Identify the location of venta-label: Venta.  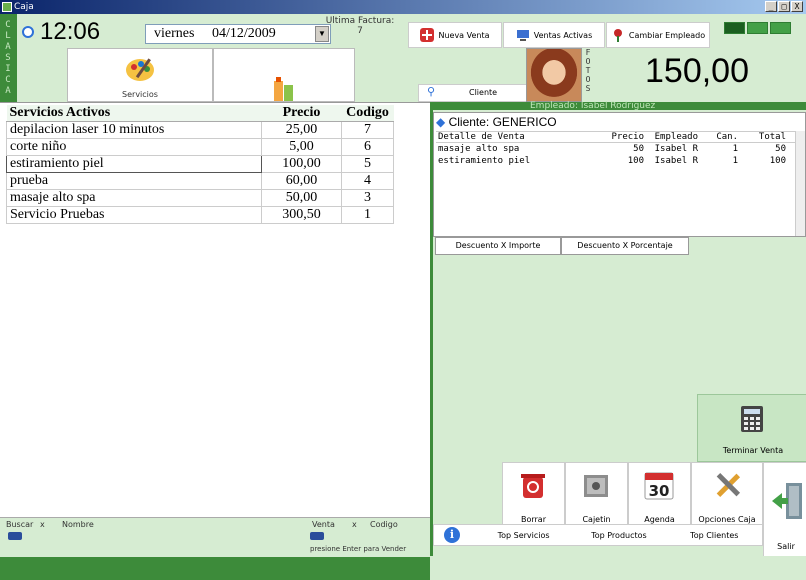
(323, 524).